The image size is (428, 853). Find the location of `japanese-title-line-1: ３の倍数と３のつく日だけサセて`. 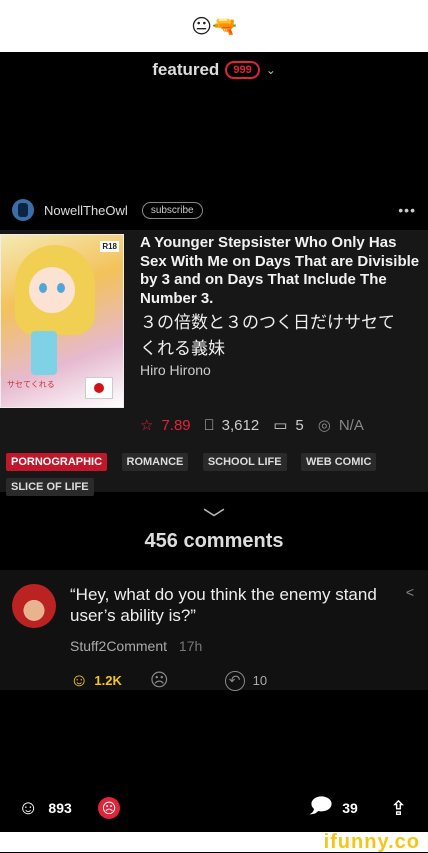

japanese-title-line-1: ３の倍数と３のつく日だけサセて is located at coordinates (267, 322).